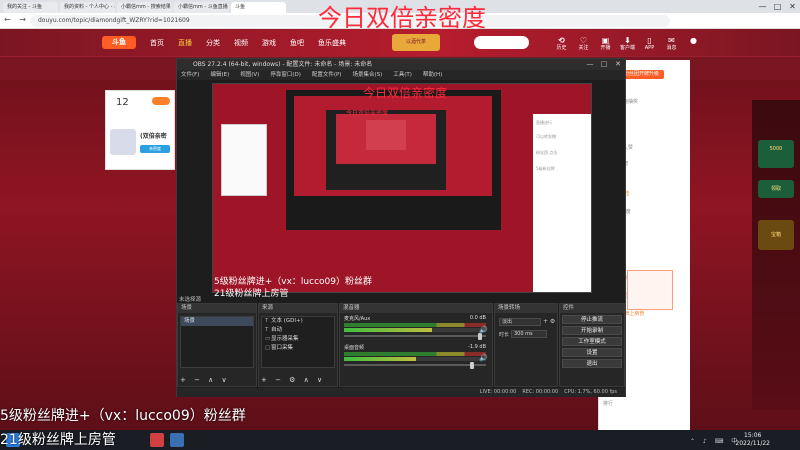 The width and height of the screenshot is (800, 450). I want to click on mixer-dock-title: 混音器, so click(416, 308).